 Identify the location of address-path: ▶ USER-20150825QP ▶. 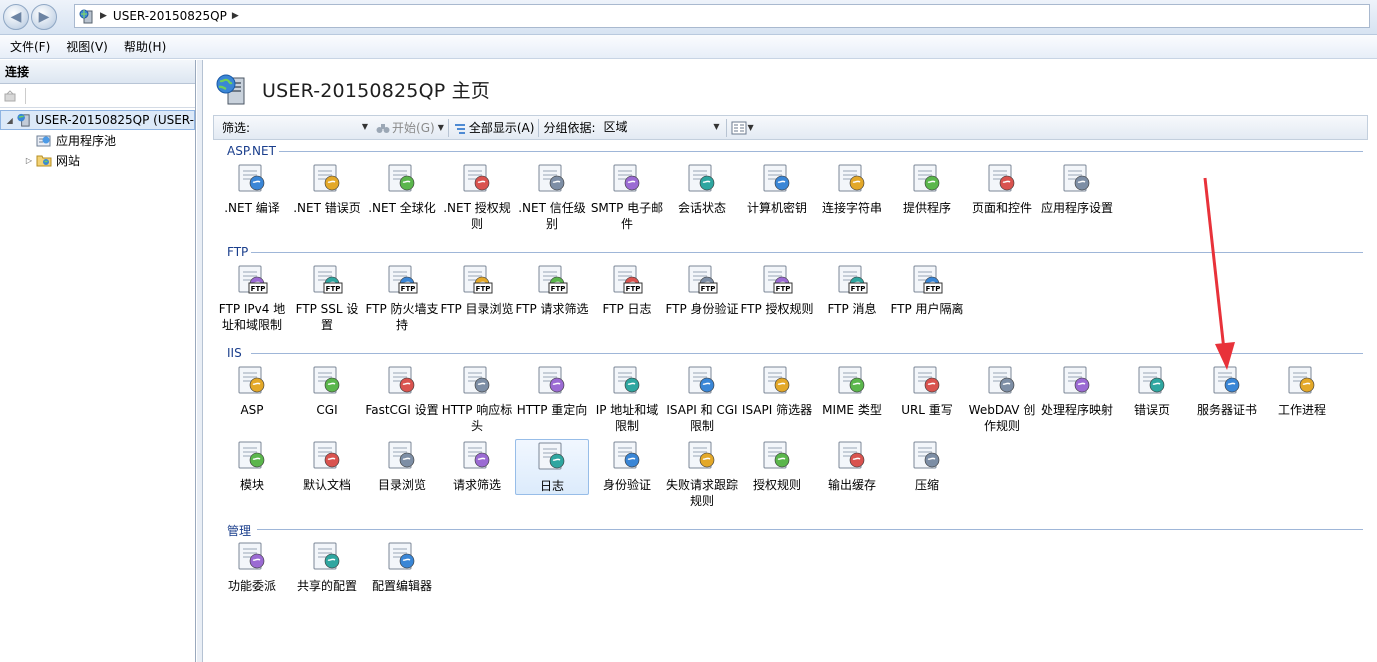
(722, 16).